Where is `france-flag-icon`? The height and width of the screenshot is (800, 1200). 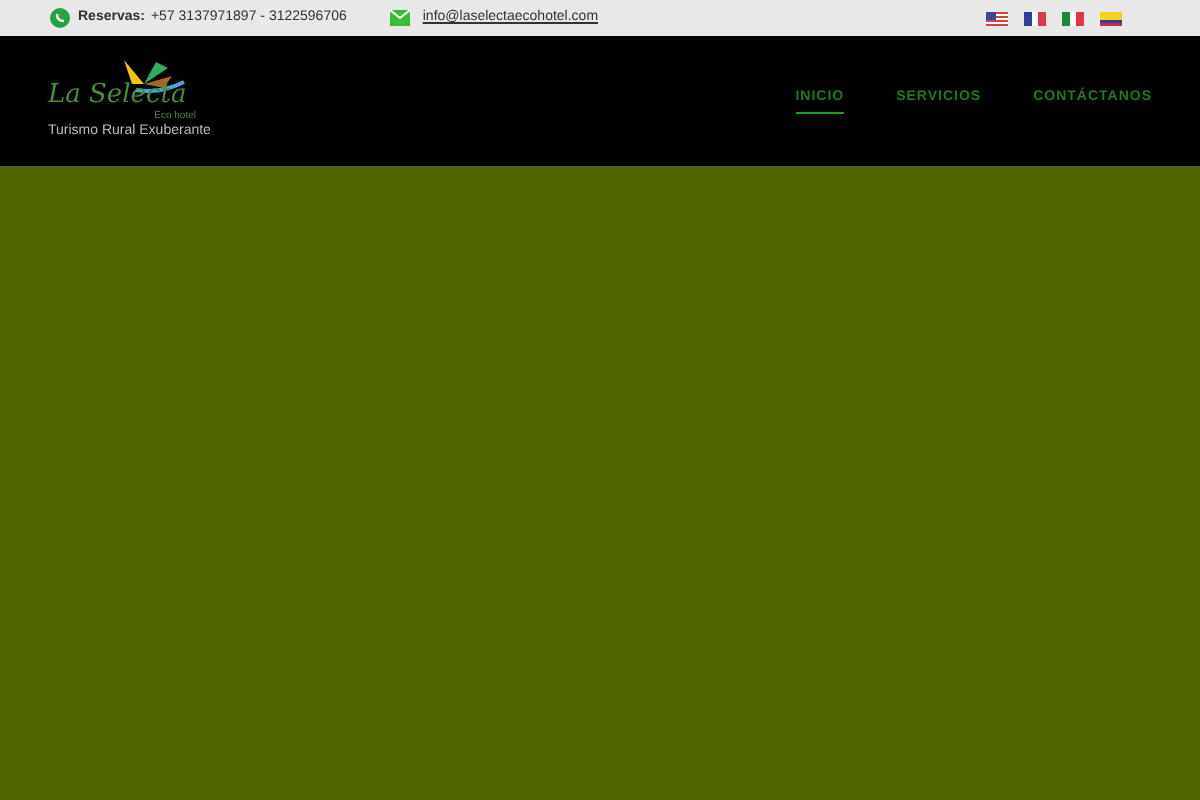 france-flag-icon is located at coordinates (1035, 18).